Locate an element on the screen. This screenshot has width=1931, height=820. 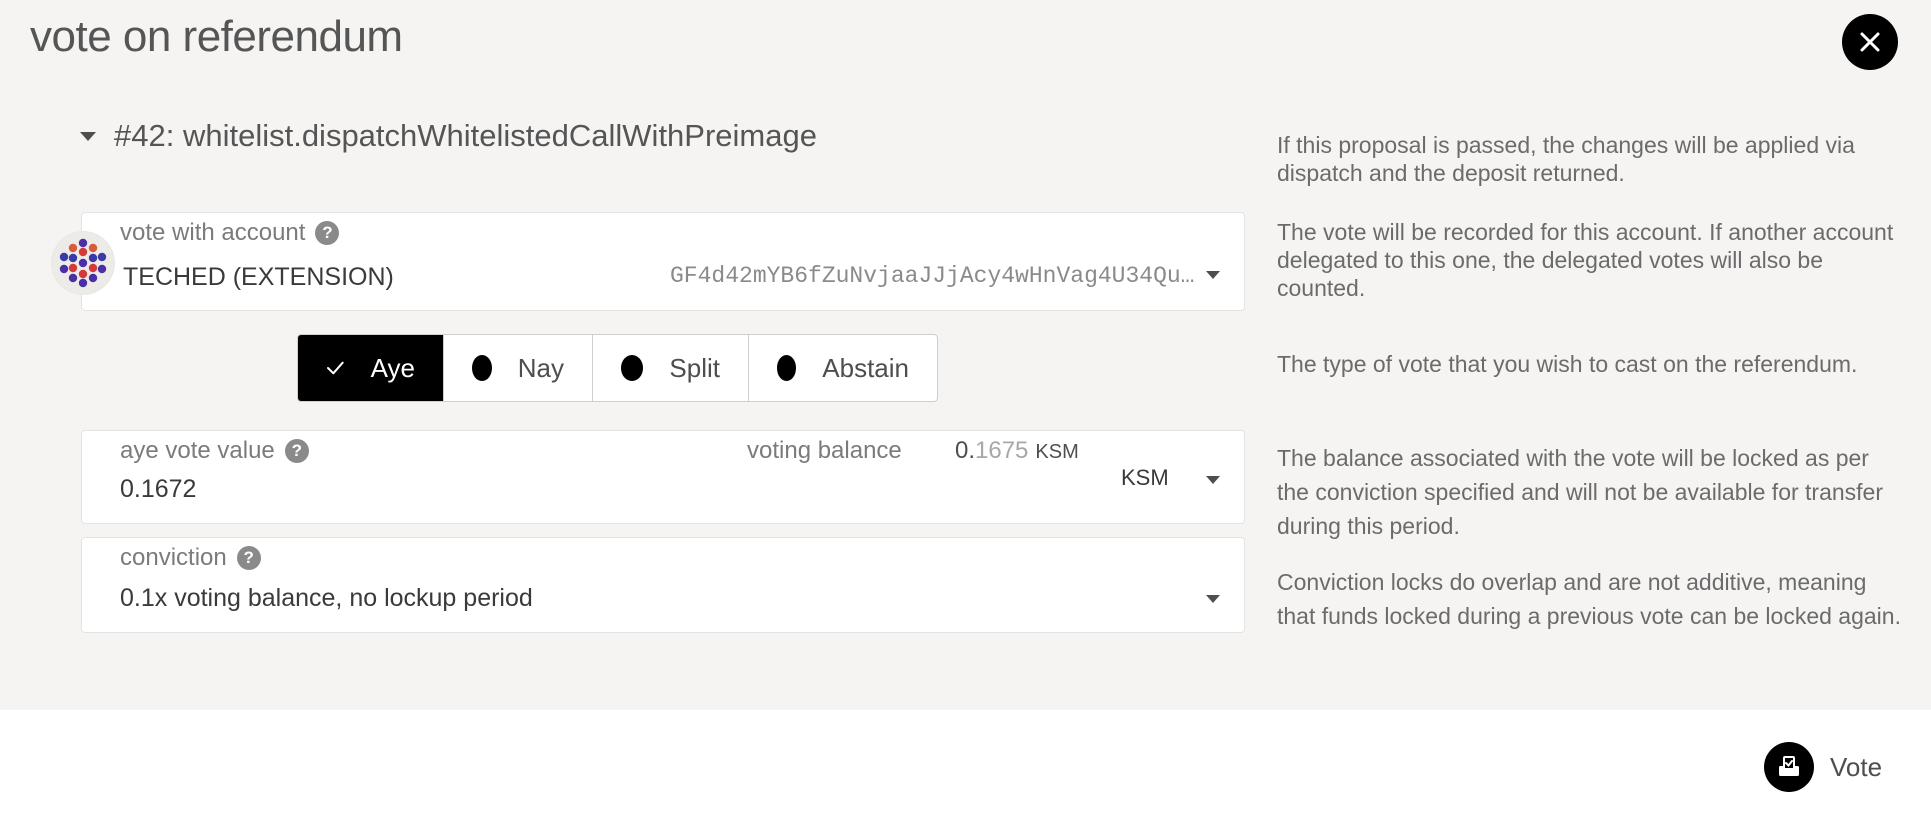
conviction-label-row: conviction ? is located at coordinates (190, 558).